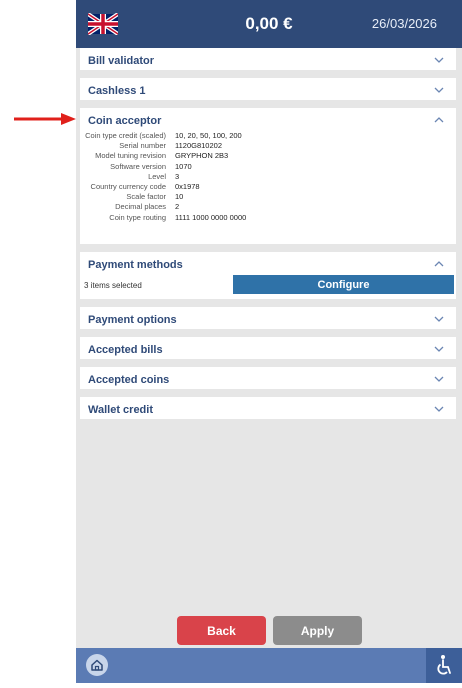  Describe the element at coordinates (137, 217) in the screenshot. I see `detail-label: Coin type routing` at that location.